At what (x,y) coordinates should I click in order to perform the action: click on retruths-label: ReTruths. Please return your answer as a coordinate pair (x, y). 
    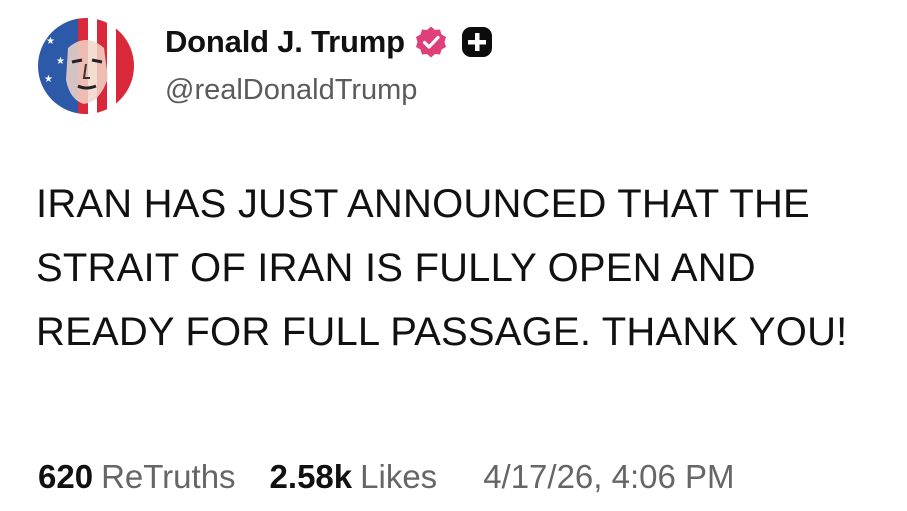
    Looking at the image, I should click on (168, 477).